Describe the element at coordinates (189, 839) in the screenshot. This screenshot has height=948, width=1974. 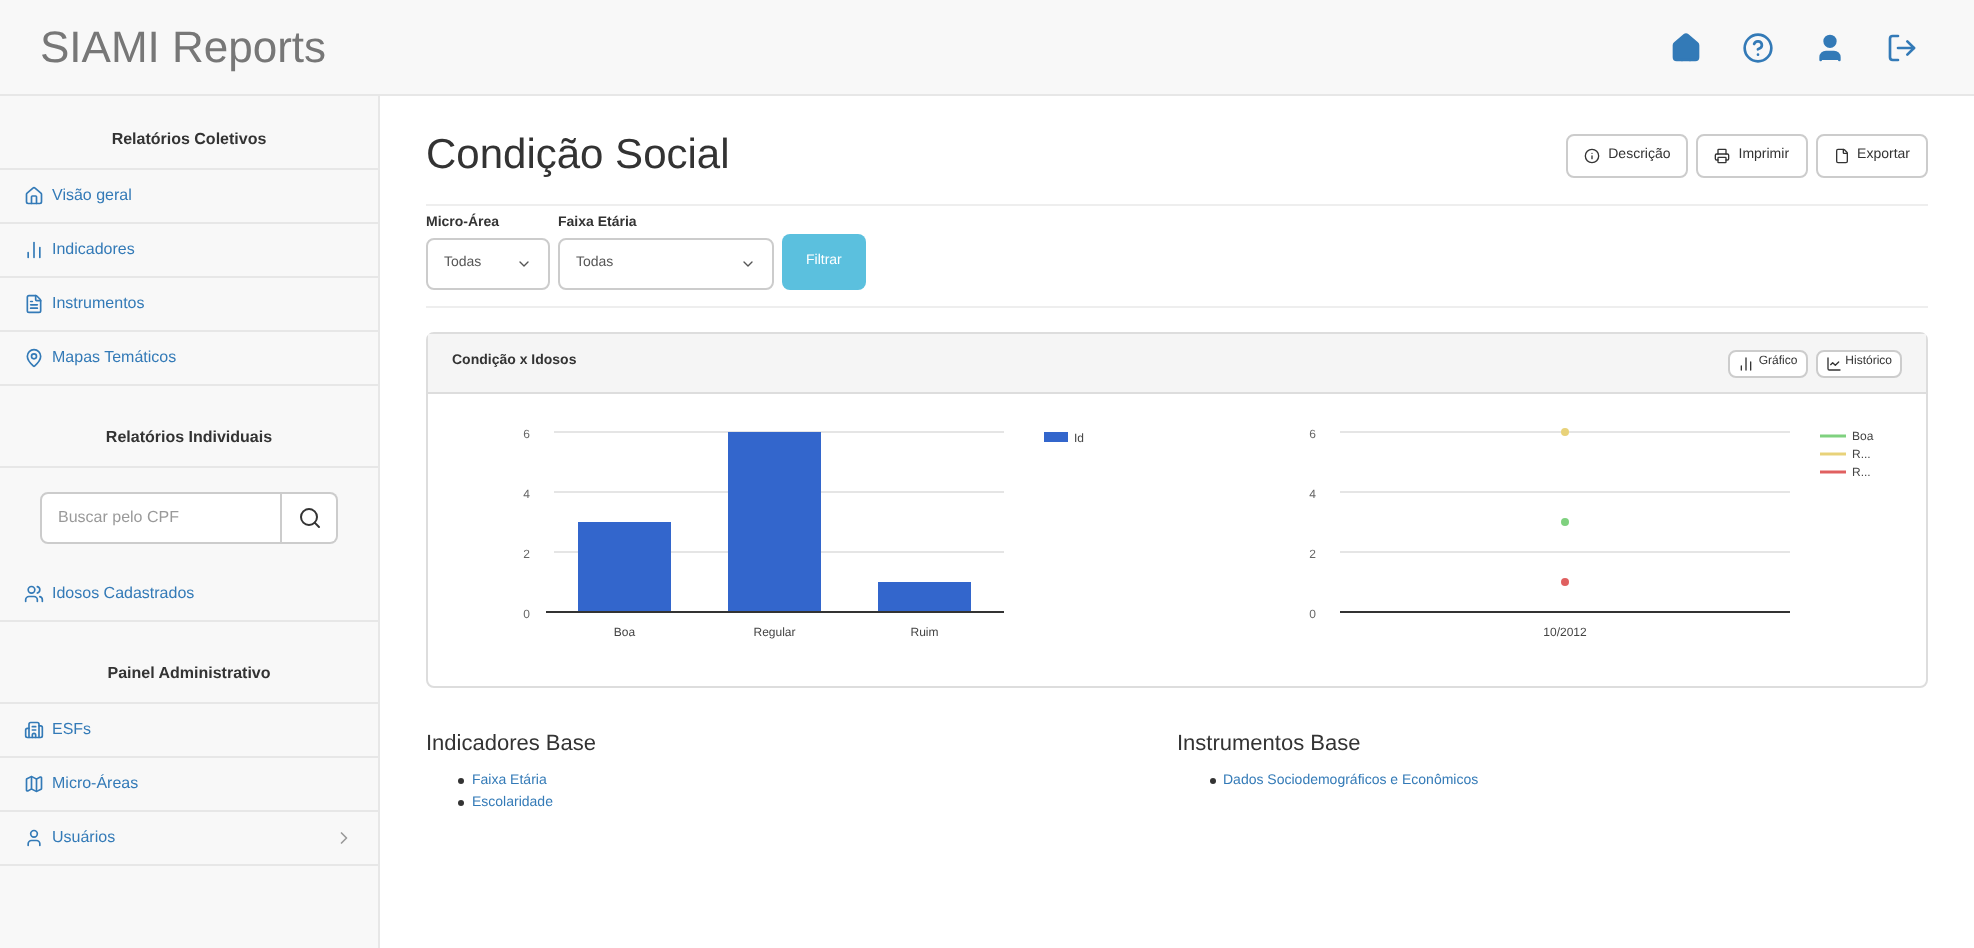
I see `sidebar-item: Usuários` at that location.